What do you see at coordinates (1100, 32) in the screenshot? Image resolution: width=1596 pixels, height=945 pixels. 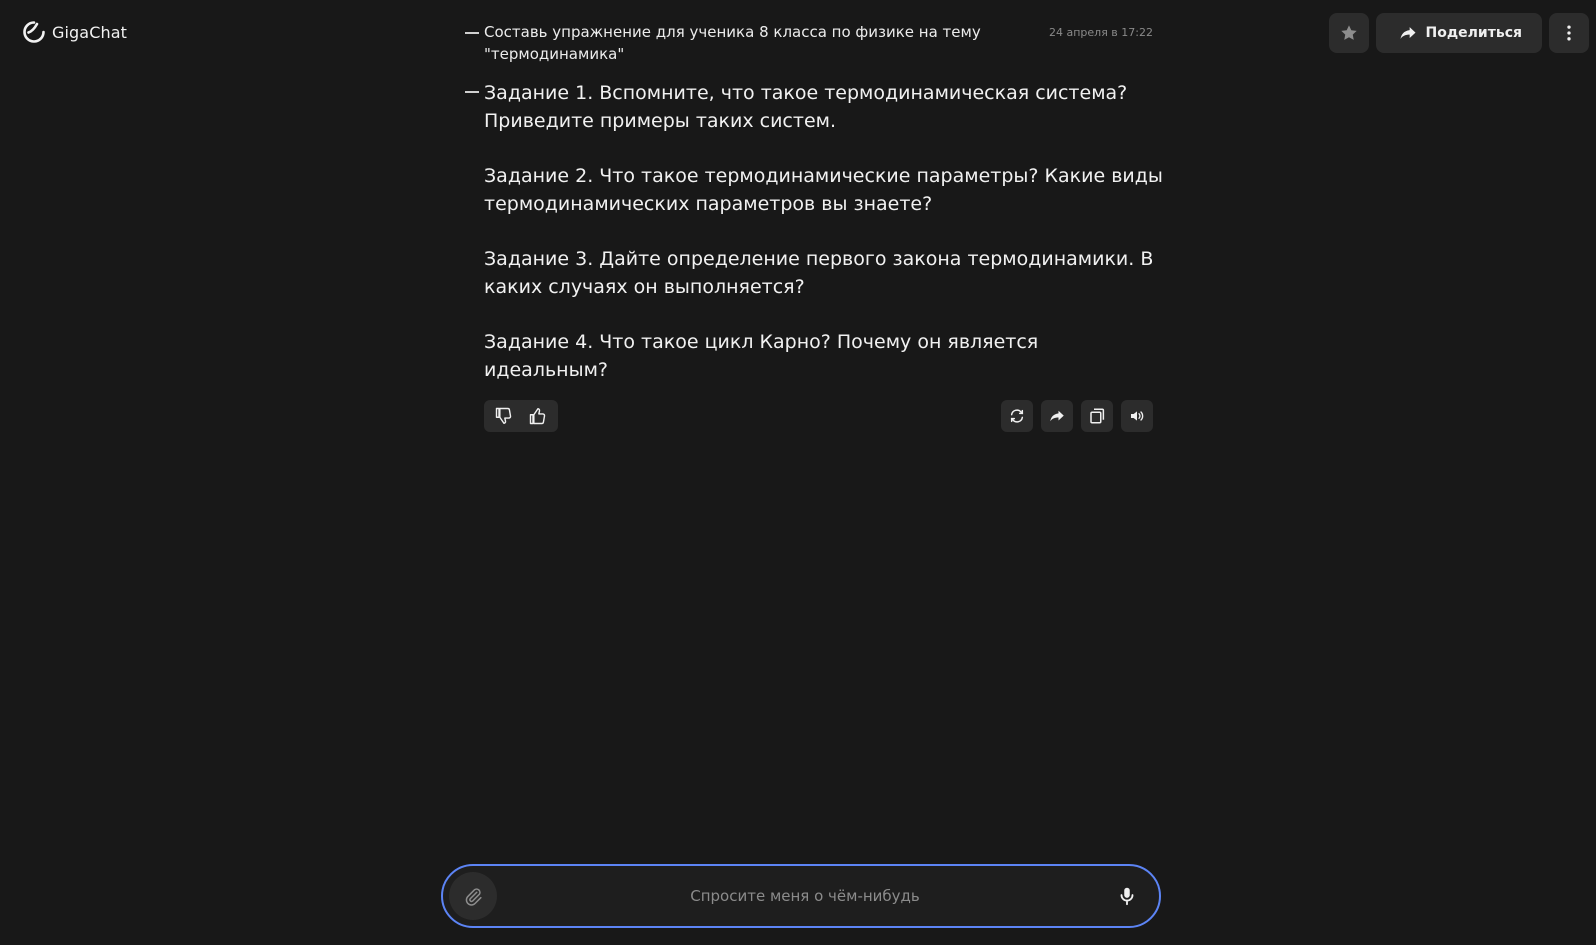 I see `message-timestamp: 24 апреля в 17:22` at bounding box center [1100, 32].